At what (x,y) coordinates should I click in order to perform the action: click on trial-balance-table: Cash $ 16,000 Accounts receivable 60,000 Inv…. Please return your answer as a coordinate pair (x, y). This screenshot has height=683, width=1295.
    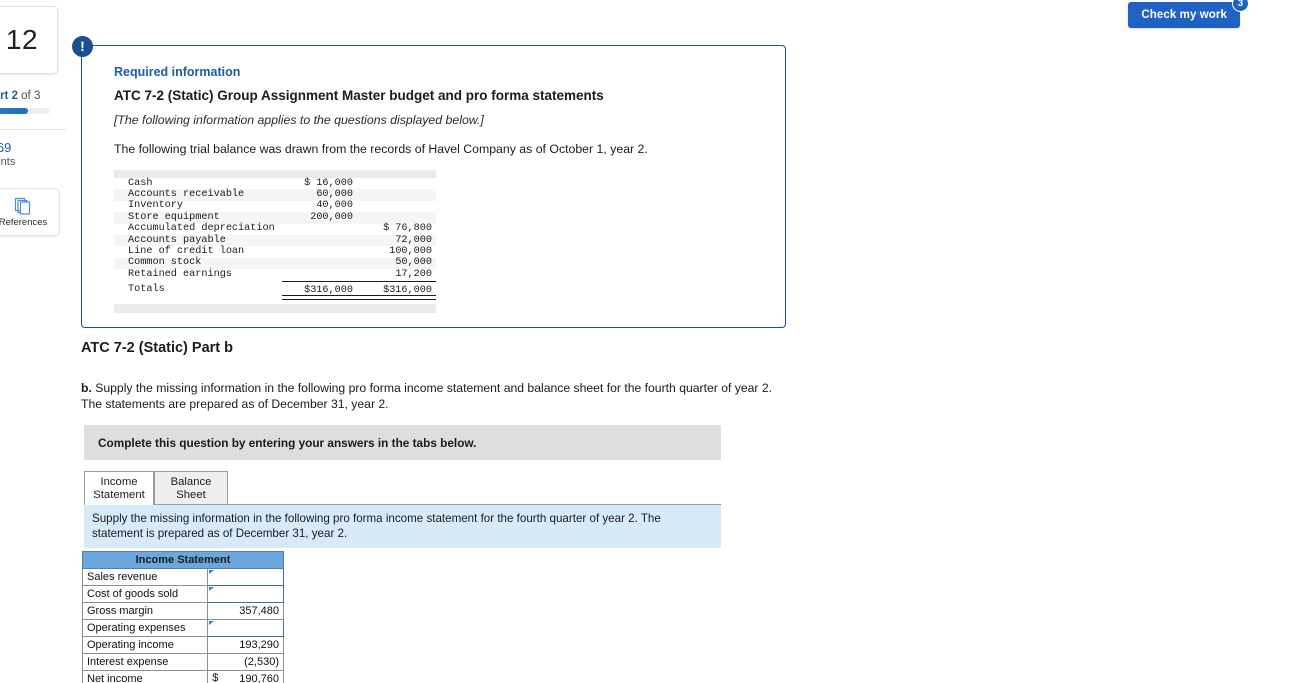
    Looking at the image, I should click on (275, 239).